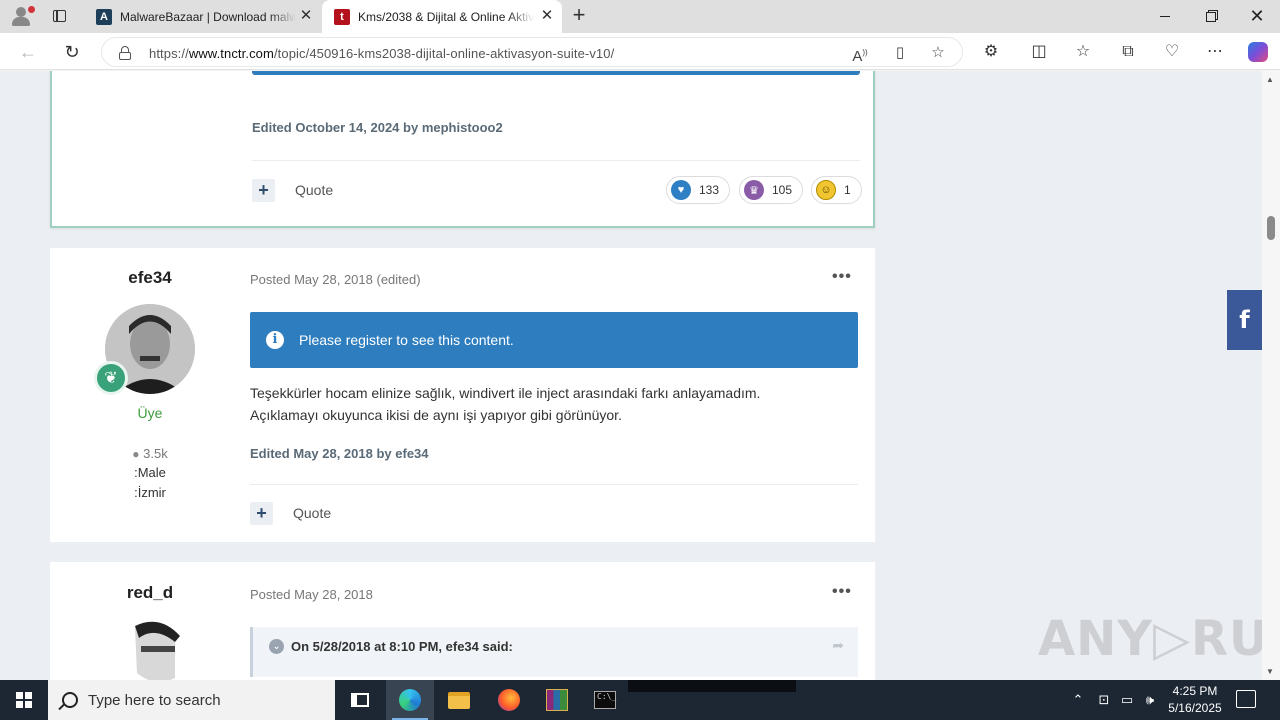  What do you see at coordinates (125, 53) in the screenshot?
I see `lock-icon` at bounding box center [125, 53].